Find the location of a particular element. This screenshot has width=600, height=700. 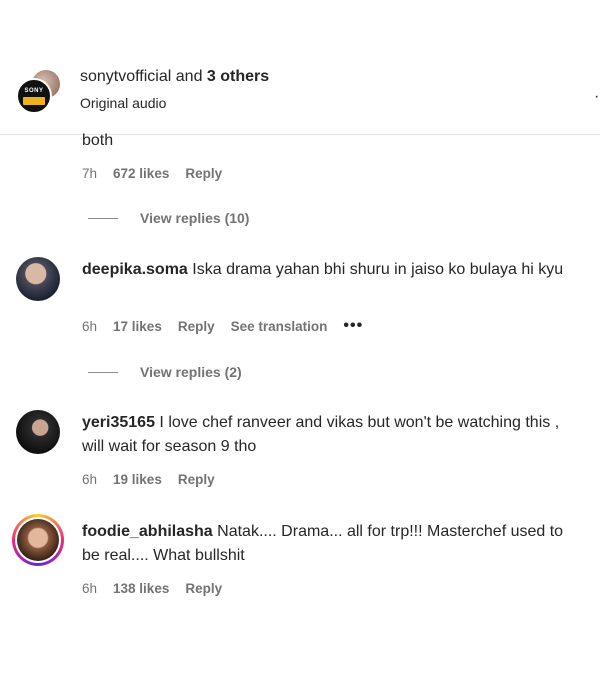

likes-count: 672 likes is located at coordinates (141, 173).